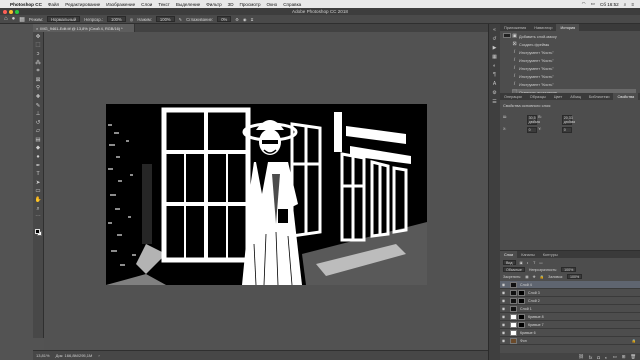 Image resolution: width=640 pixels, height=360 pixels. Describe the element at coordinates (82, 4) in the screenshot. I see `menu-edit: Редактирование` at that location.